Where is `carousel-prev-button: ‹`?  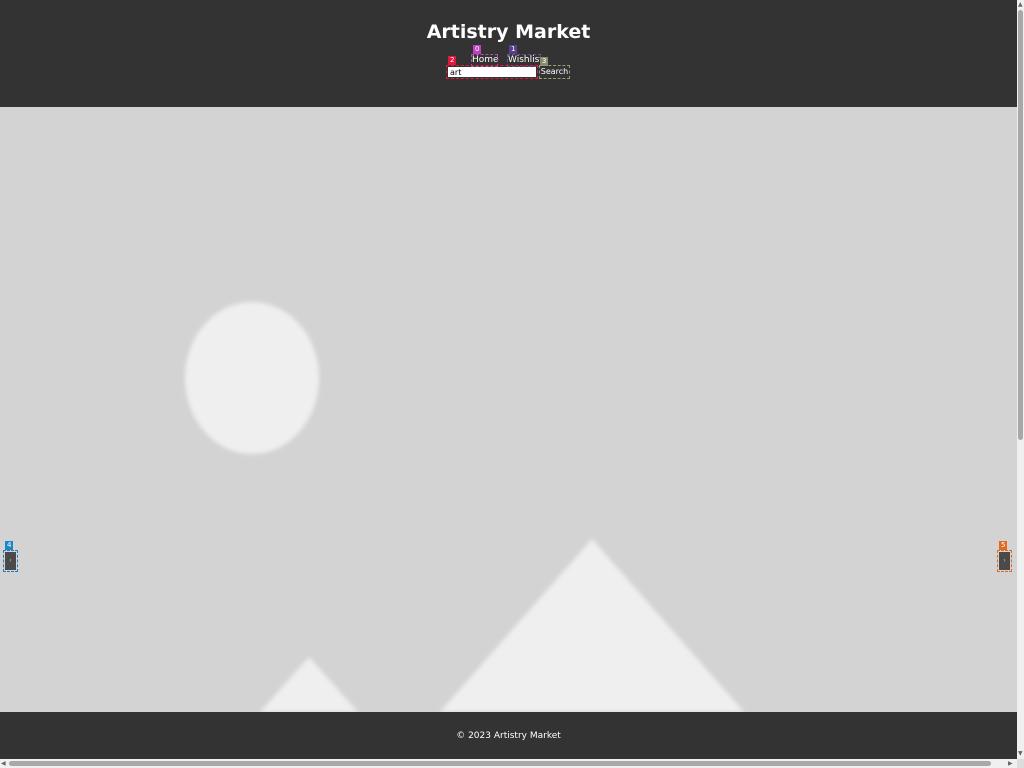
carousel-prev-button: ‹ is located at coordinates (10, 561).